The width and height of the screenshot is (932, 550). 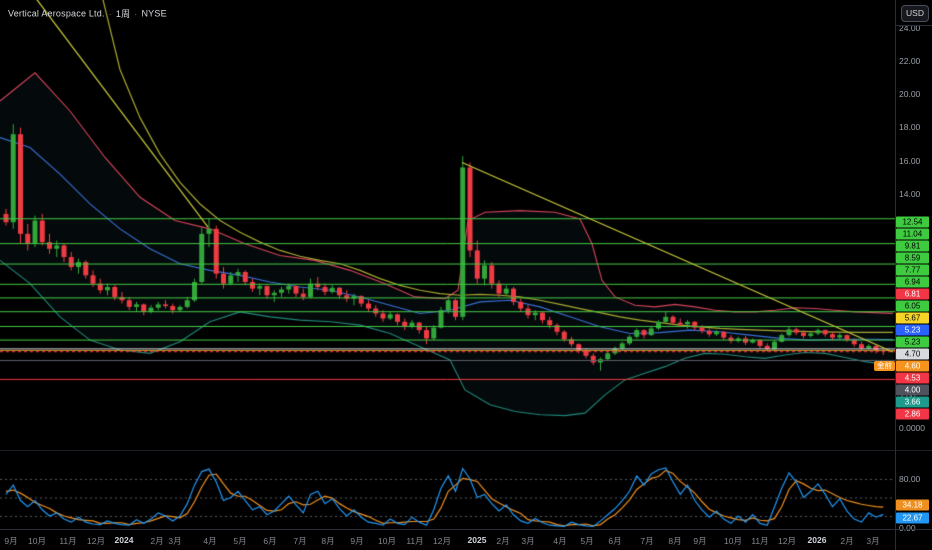 What do you see at coordinates (817, 540) in the screenshot?
I see `time-label-year: 2026` at bounding box center [817, 540].